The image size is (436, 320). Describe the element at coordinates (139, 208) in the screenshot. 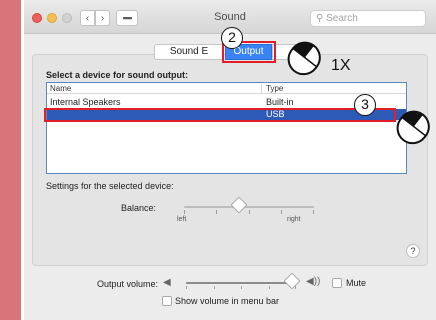

I see `balance-label: Balance:` at that location.